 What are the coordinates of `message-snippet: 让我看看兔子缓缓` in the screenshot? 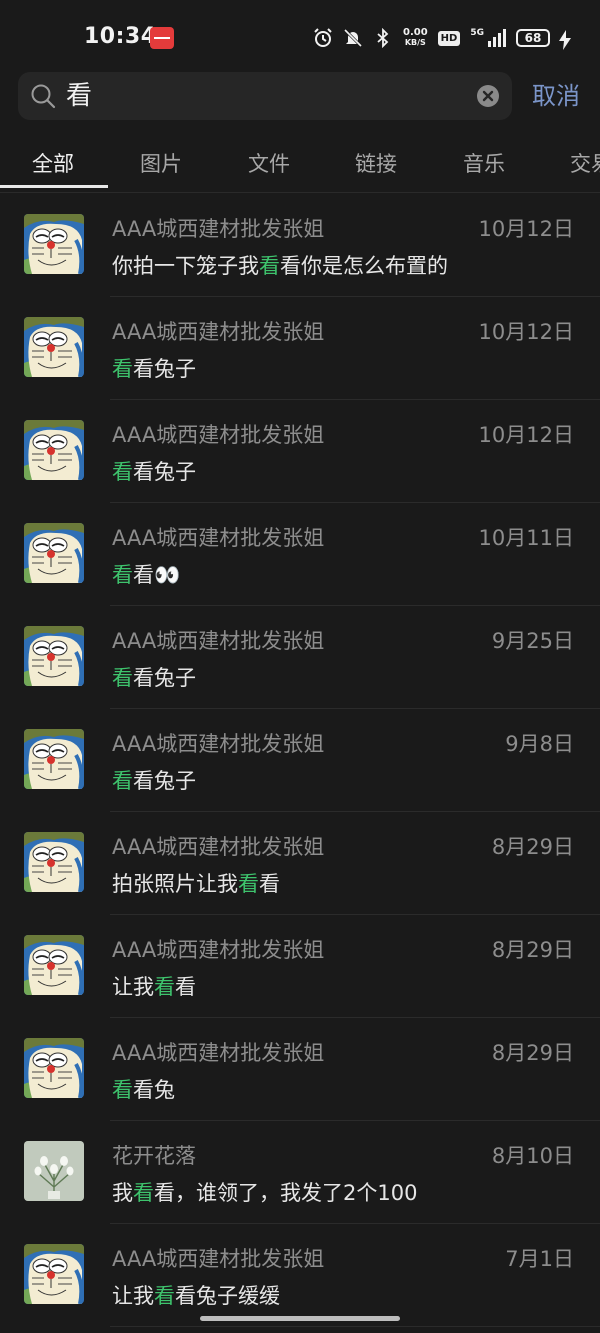 It's located at (196, 1295).